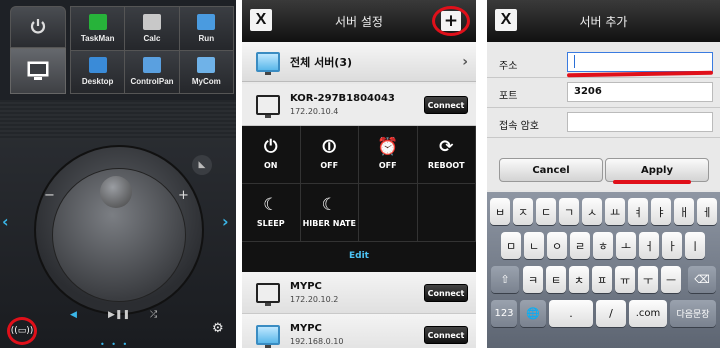  I want to click on monitor-button, so click(38, 71).